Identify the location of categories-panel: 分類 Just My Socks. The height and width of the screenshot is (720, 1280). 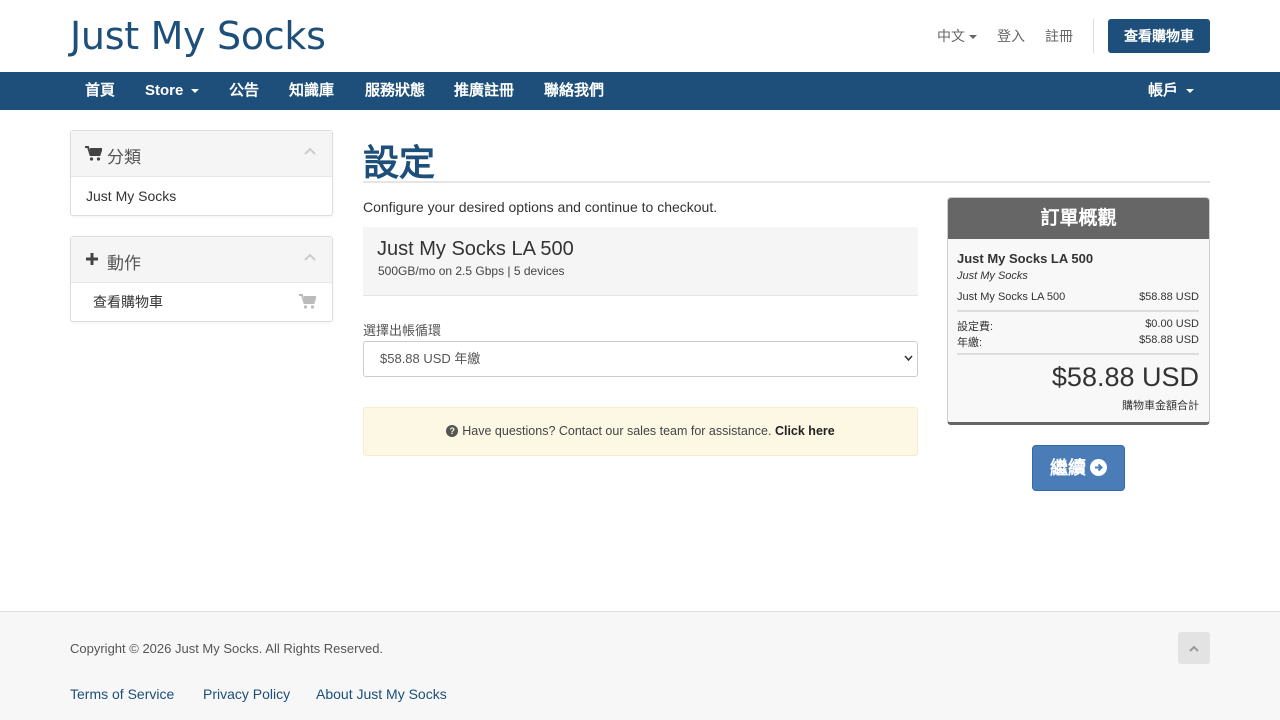
(201, 173).